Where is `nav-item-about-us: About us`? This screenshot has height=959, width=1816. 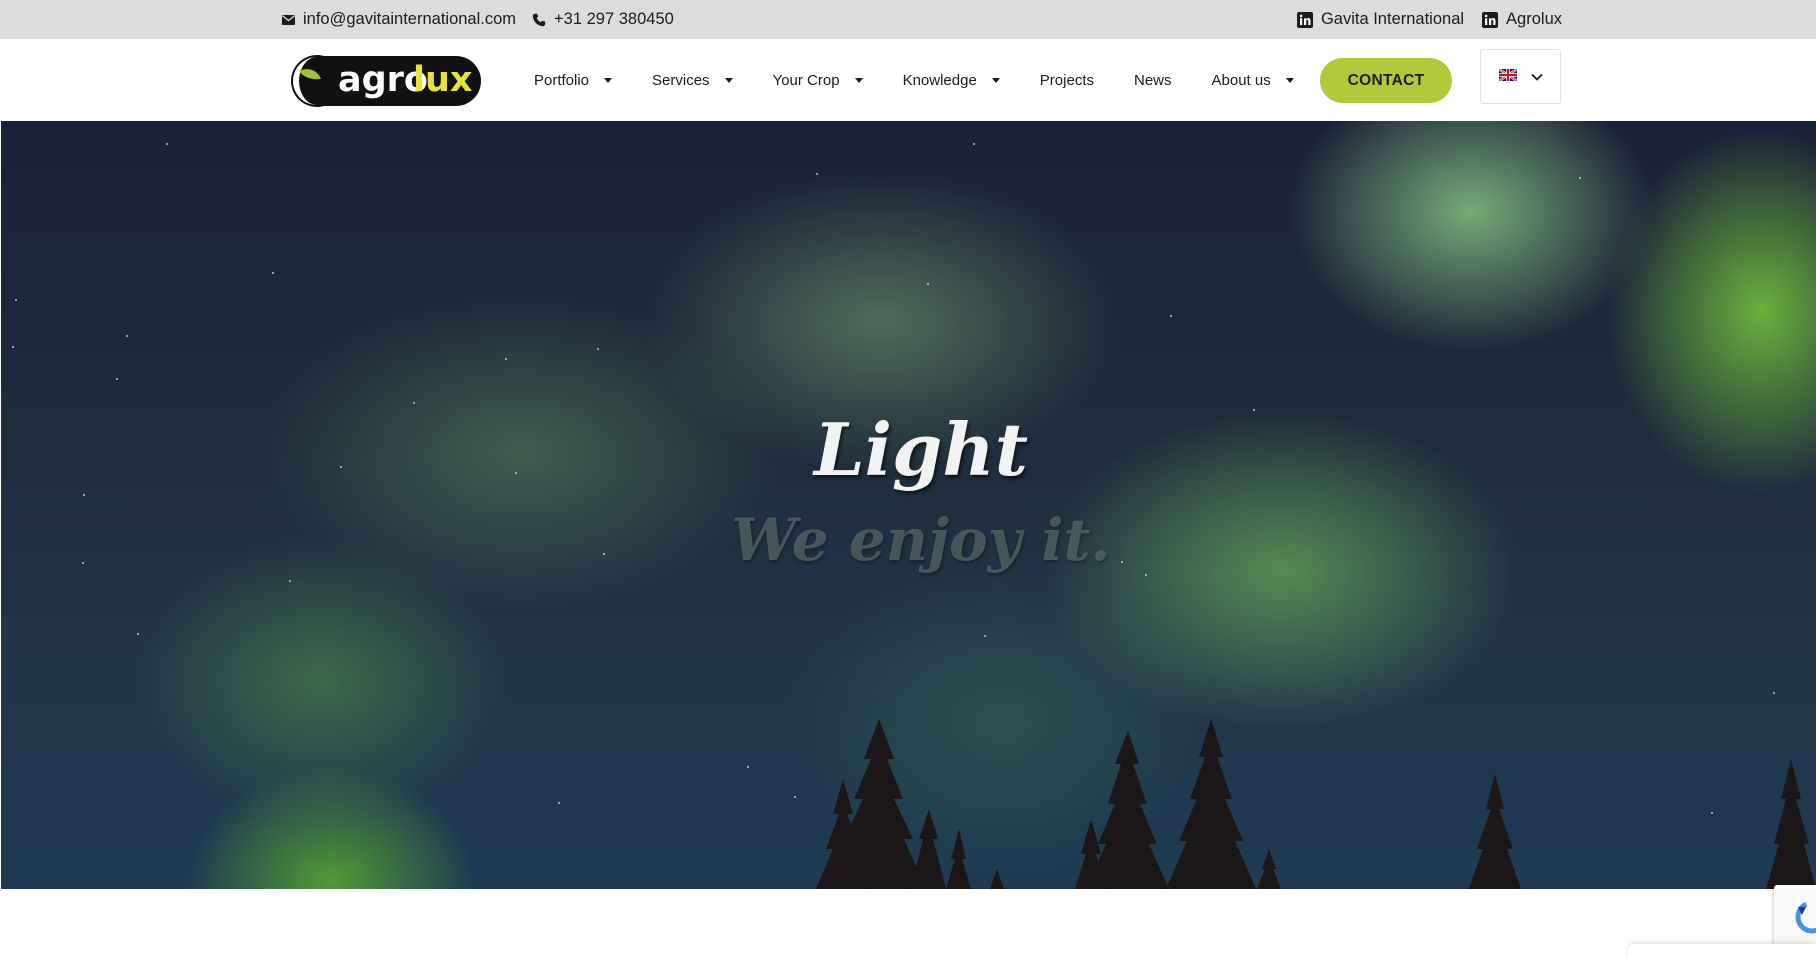 nav-item-about-us: About us is located at coordinates (1253, 80).